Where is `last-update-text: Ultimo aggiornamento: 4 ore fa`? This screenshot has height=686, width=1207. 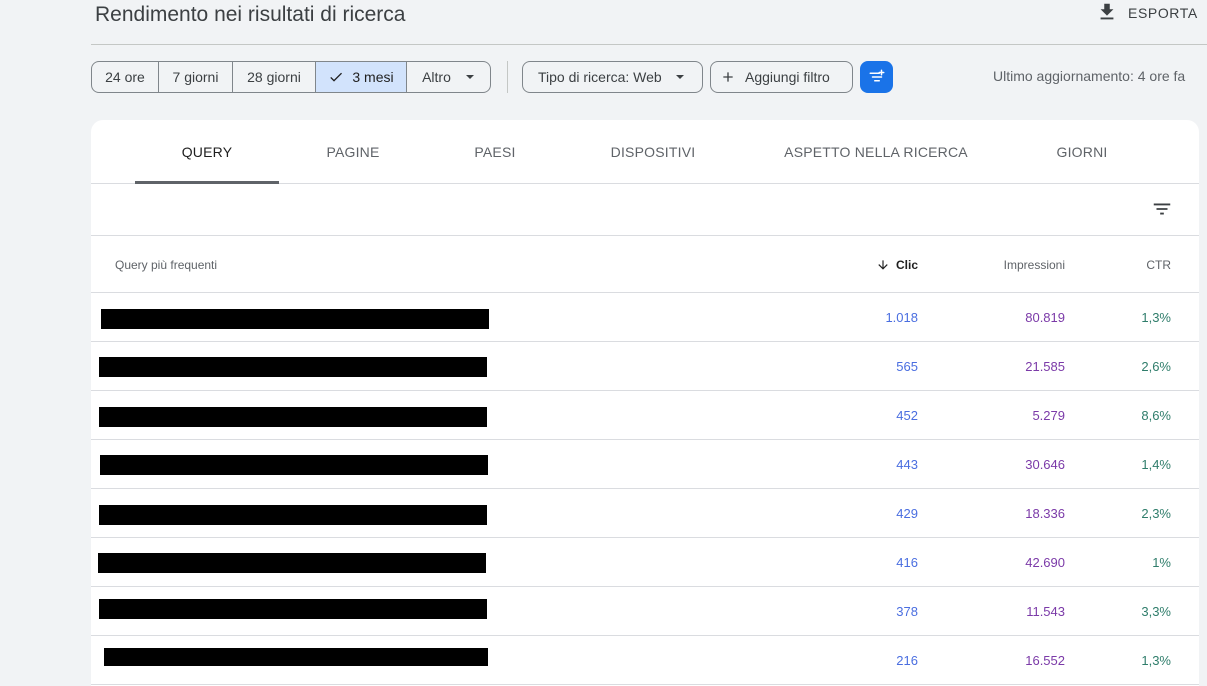 last-update-text: Ultimo aggiornamento: 4 ore fa is located at coordinates (1089, 76).